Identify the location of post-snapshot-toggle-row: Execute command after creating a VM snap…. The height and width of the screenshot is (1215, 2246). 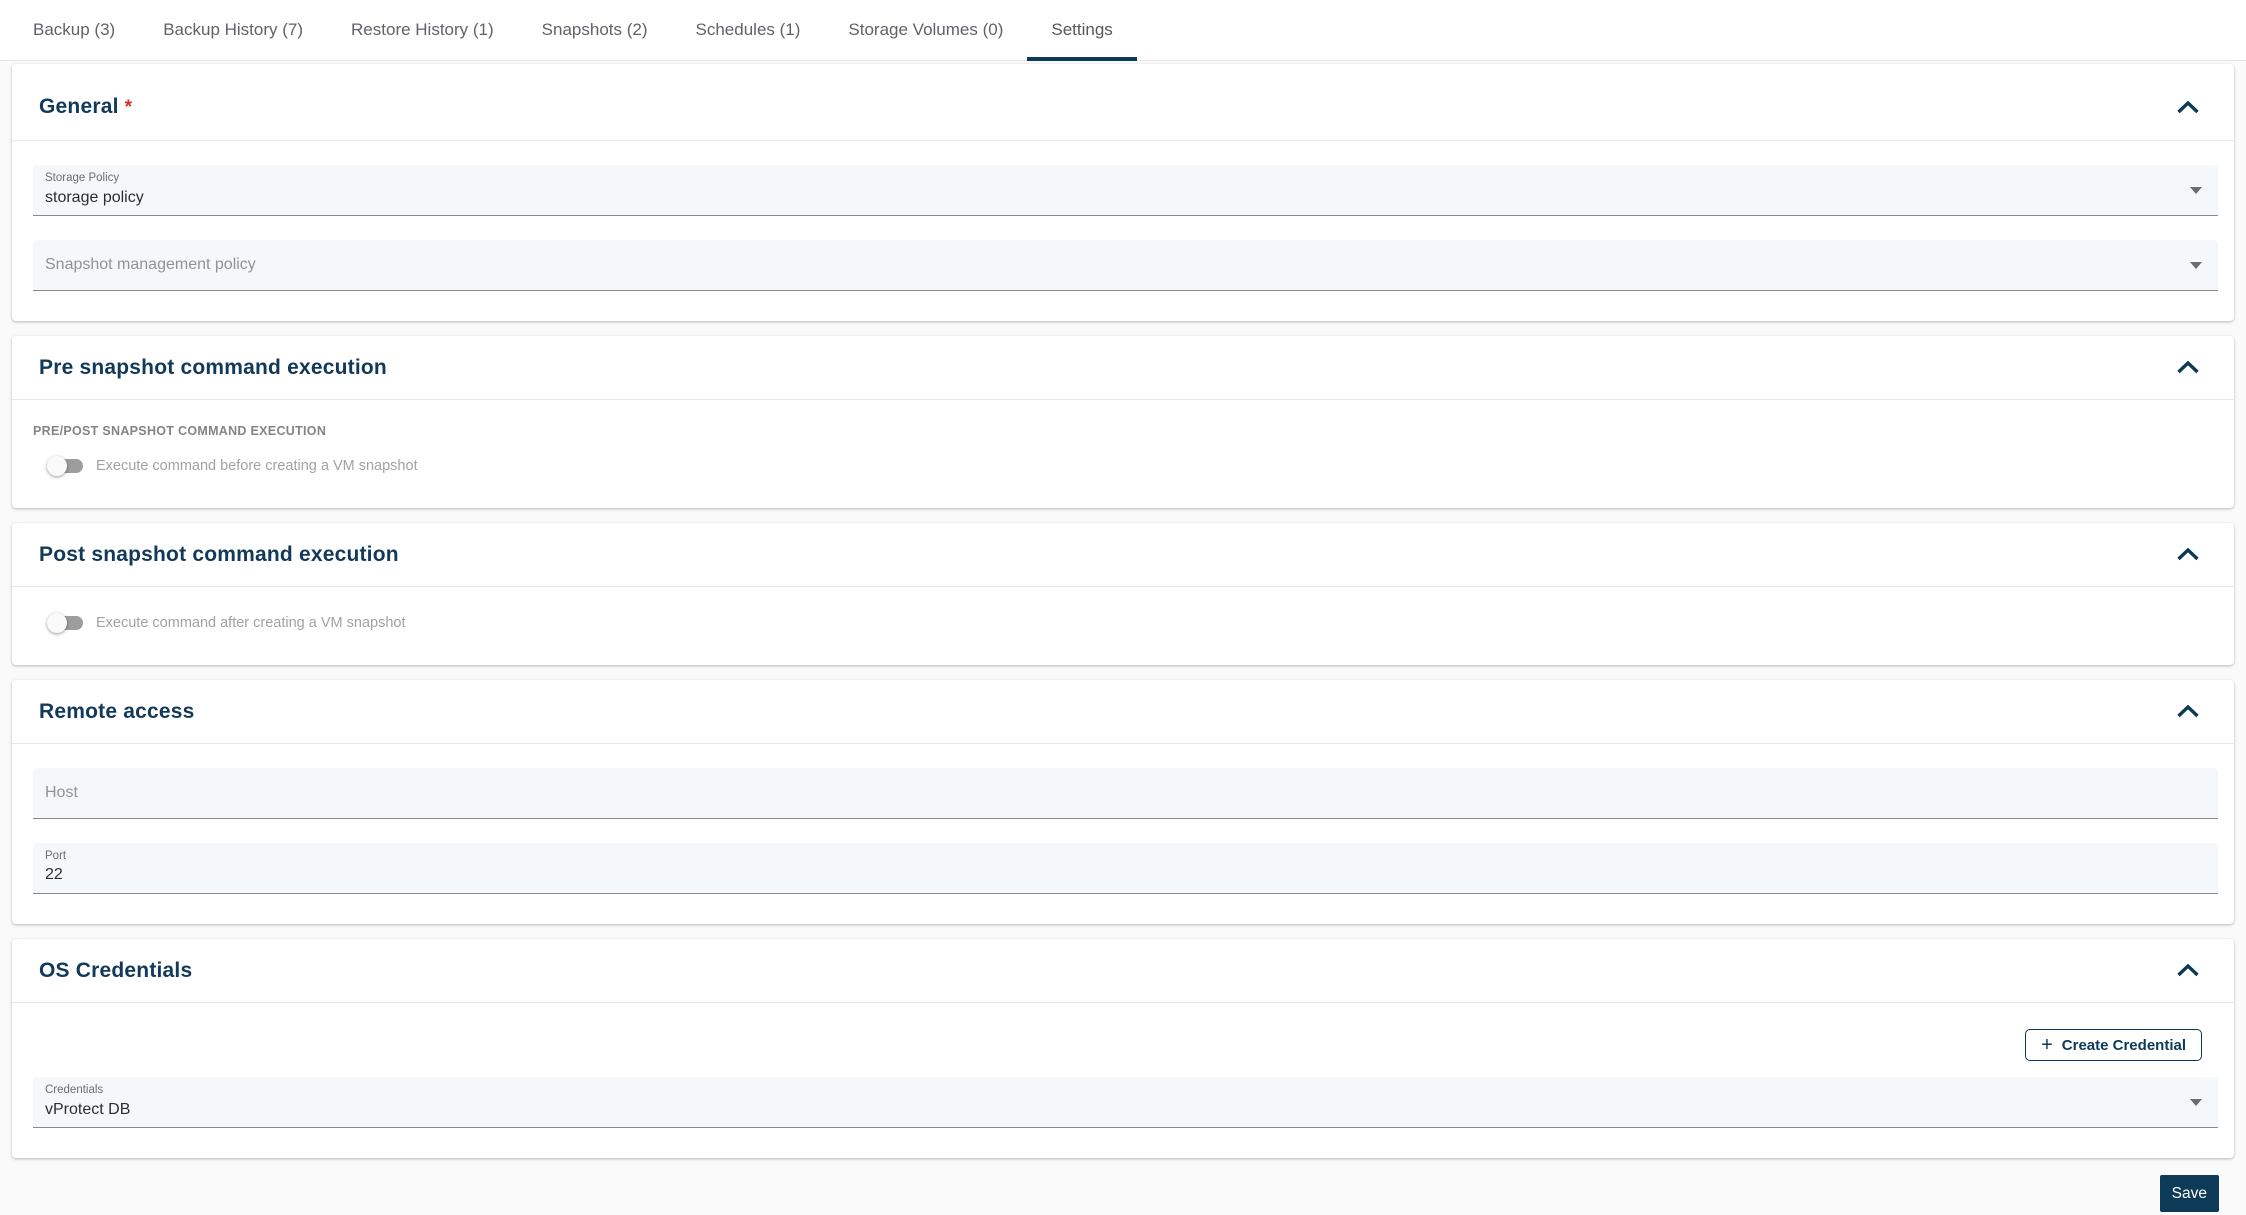
(1132, 623).